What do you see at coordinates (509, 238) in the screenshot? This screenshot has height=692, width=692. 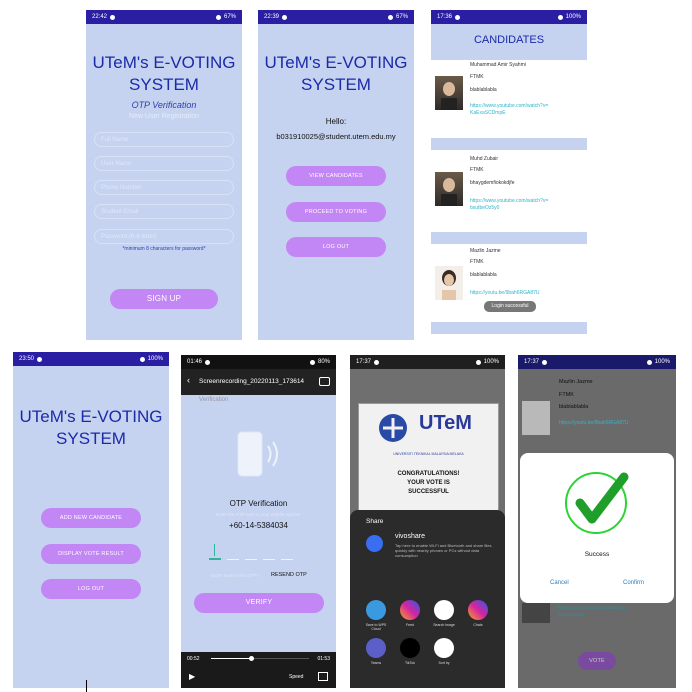 I see `divider` at bounding box center [509, 238].